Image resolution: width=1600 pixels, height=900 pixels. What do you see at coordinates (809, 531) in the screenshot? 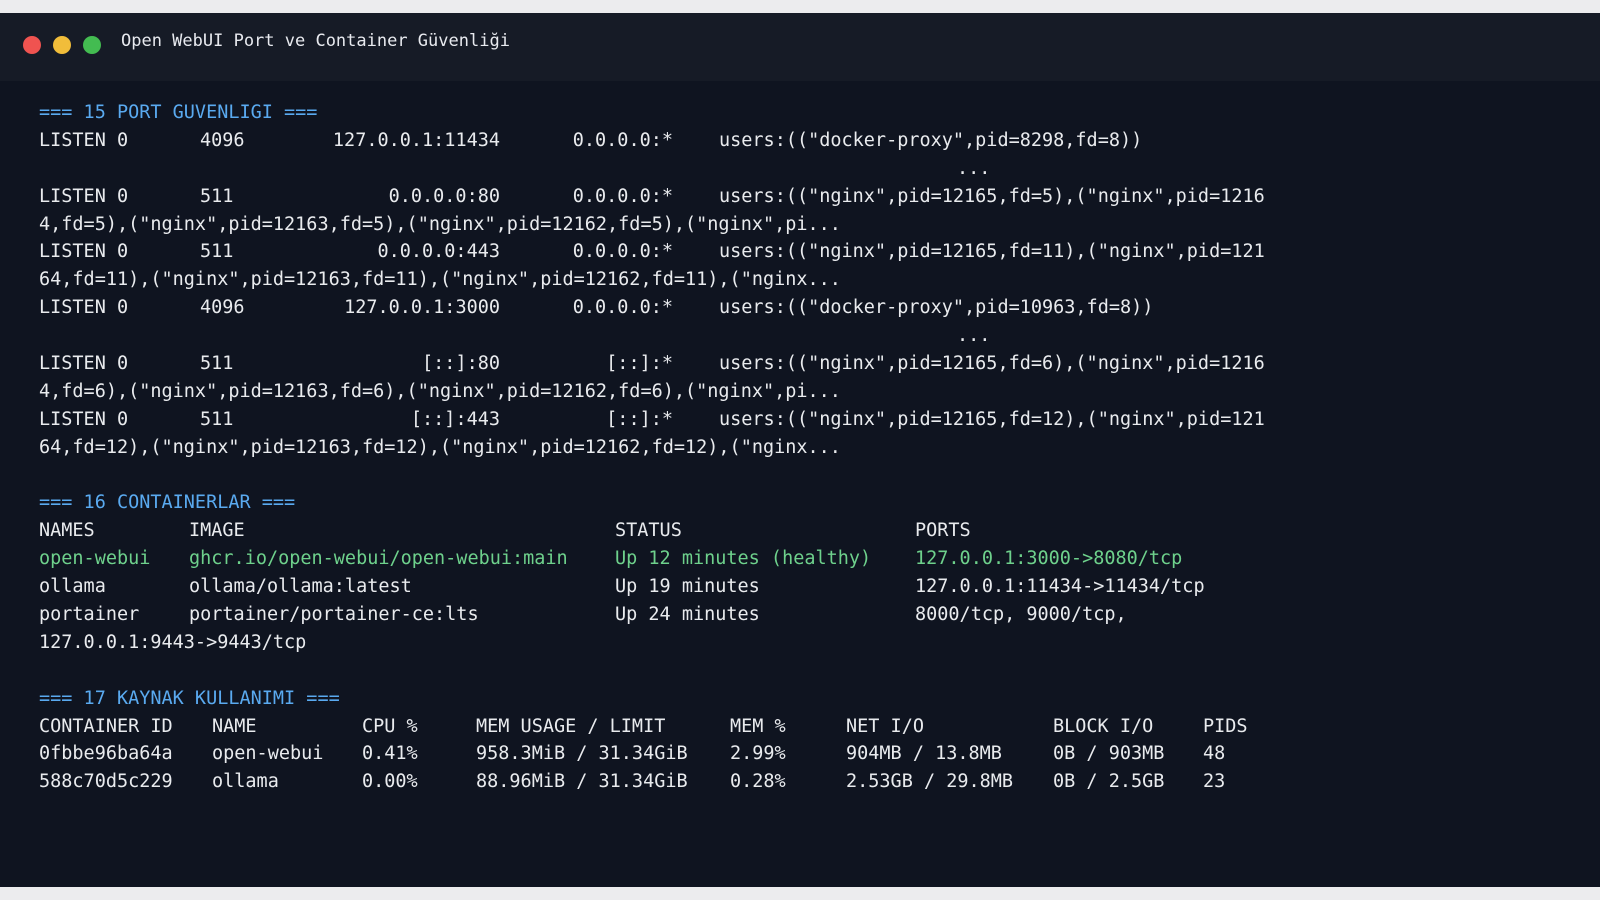
I see `container-header-row: NAMES IMAGE STATUS PORTS` at bounding box center [809, 531].